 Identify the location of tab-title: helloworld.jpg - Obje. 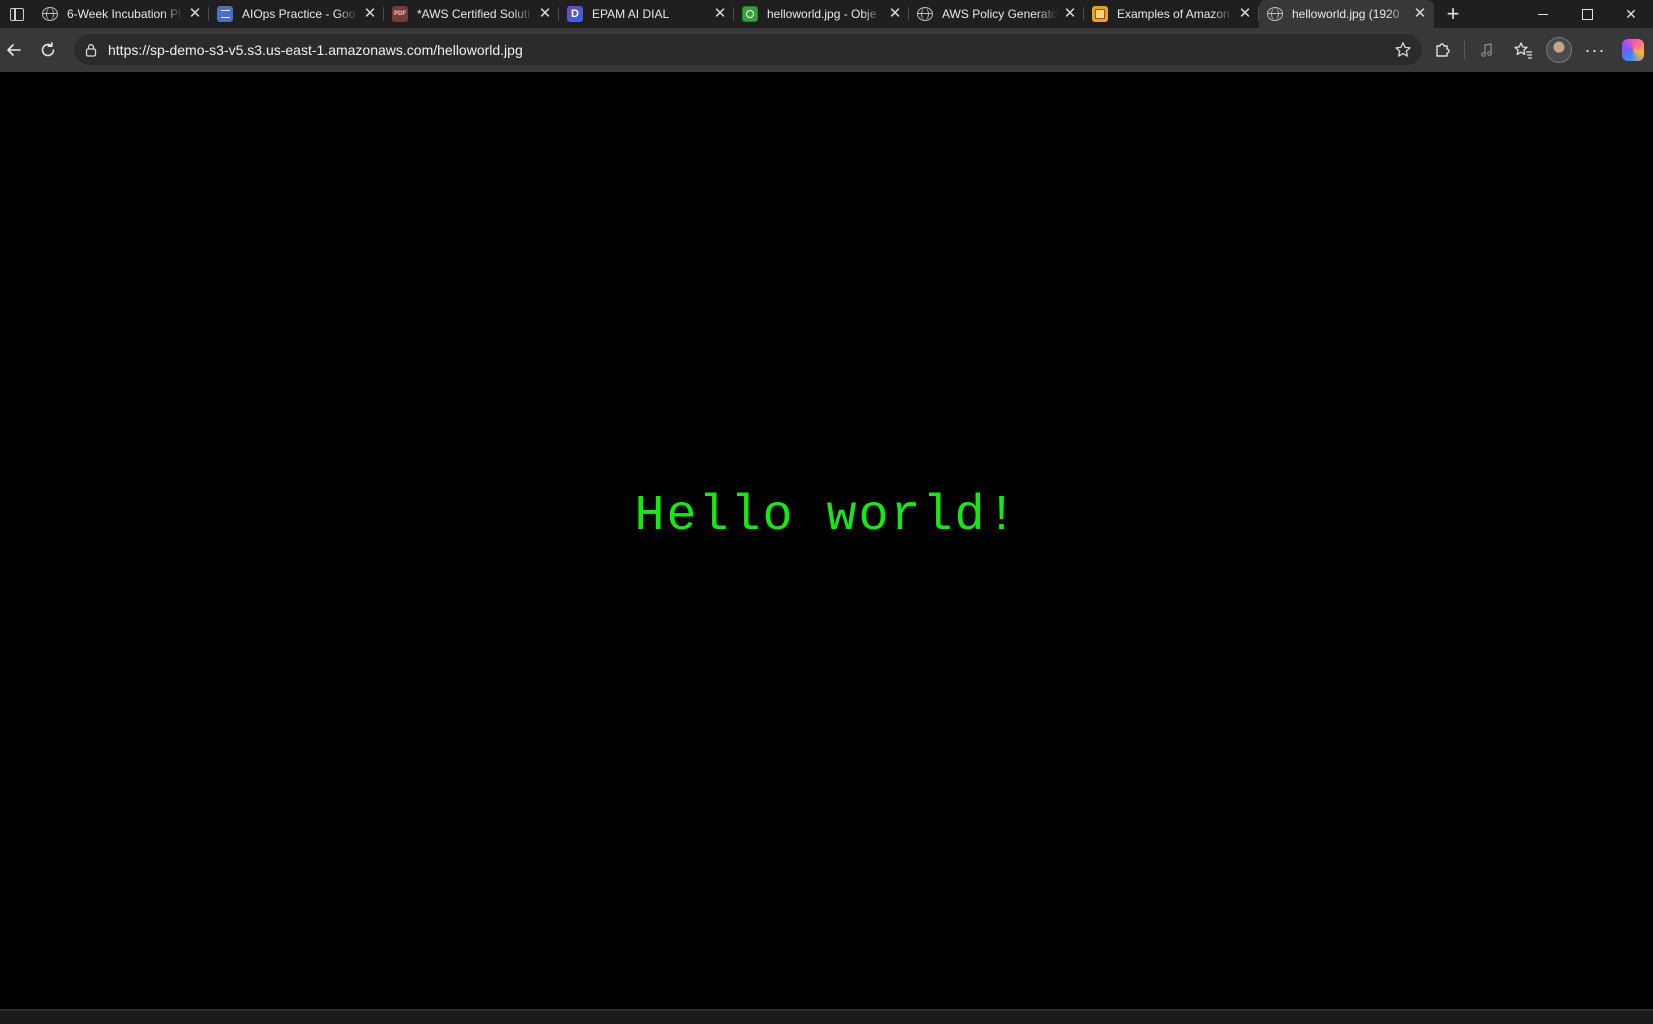
(822, 14).